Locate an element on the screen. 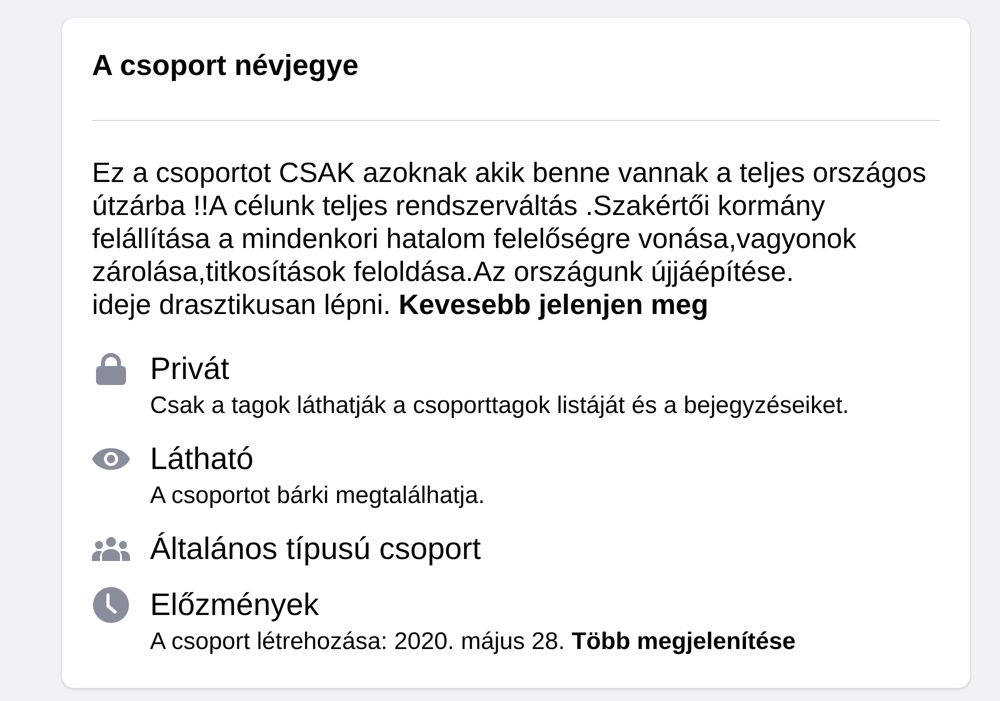  info-description: A csoportot bárki megtalálhatja. is located at coordinates (318, 496).